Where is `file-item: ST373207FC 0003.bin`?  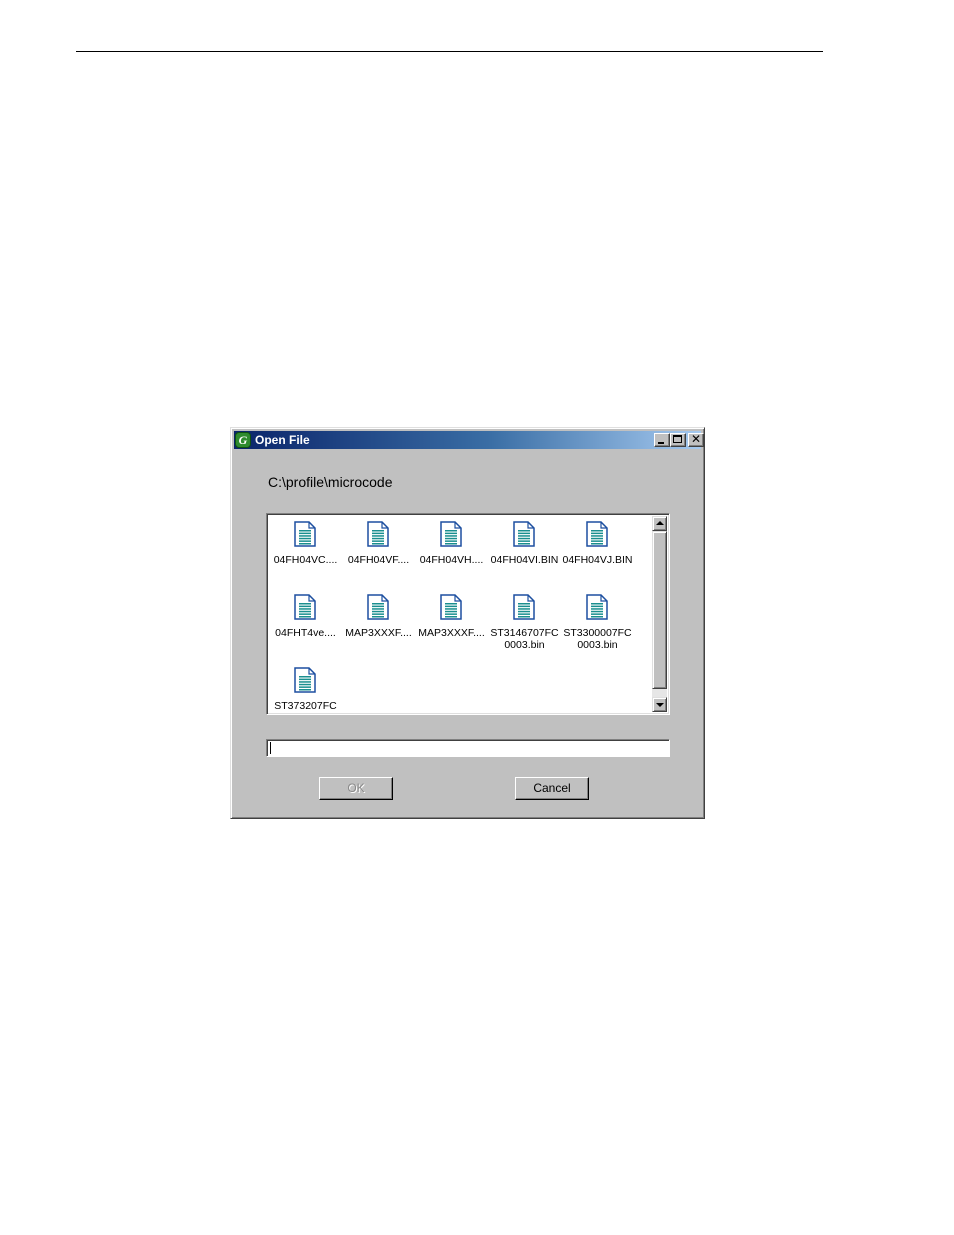
file-item: ST373207FC 0003.bin is located at coordinates (305, 687).